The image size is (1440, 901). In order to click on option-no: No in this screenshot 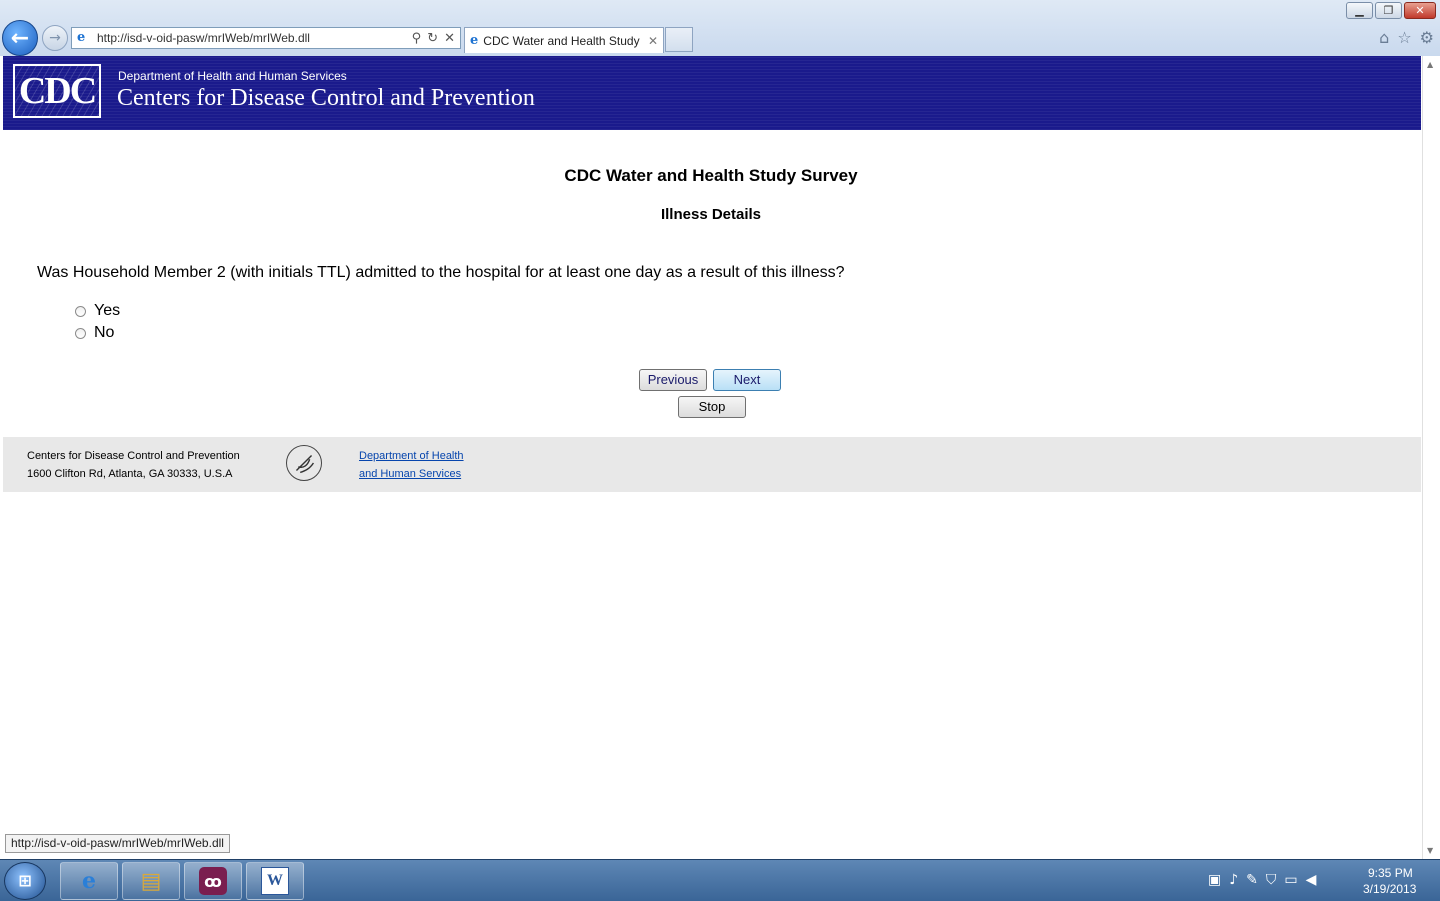, I will do `click(94, 333)`.